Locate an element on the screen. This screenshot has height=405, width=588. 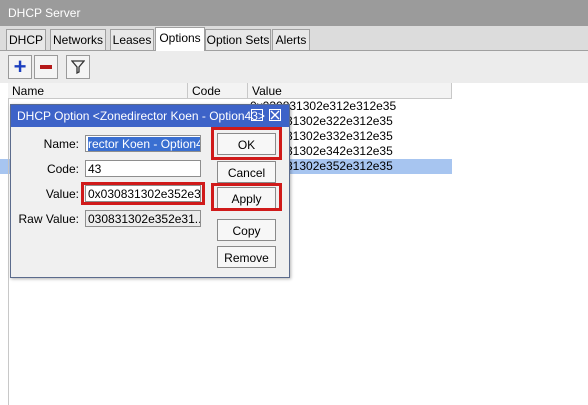
add-button: + is located at coordinates (20, 67).